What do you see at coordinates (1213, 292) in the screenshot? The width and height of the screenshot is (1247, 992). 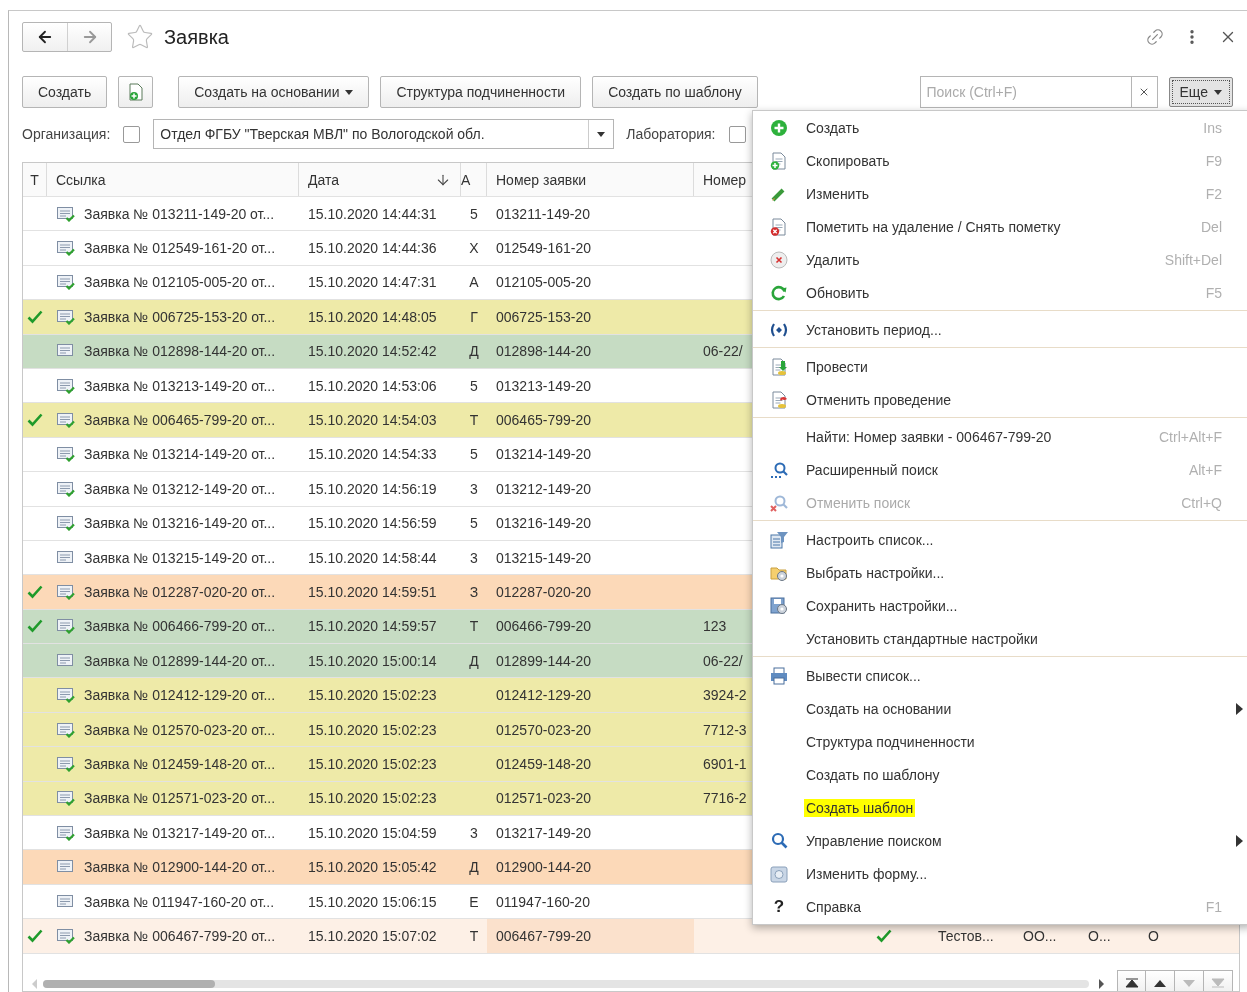 I see `shortcut-label: F5` at bounding box center [1213, 292].